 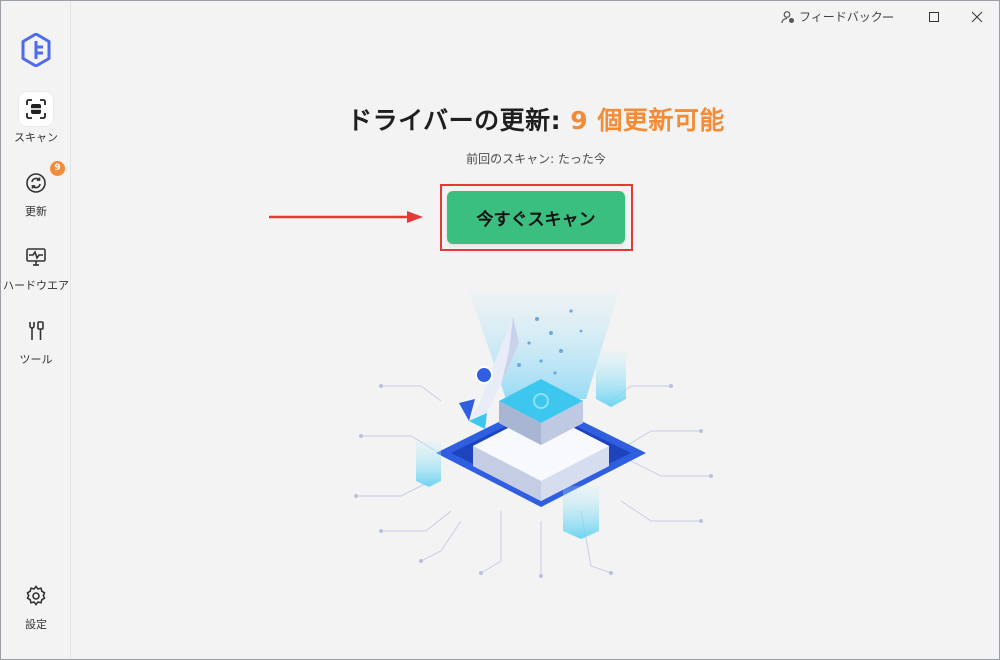 I want to click on pointer-arrow-icon, so click(x=346, y=217).